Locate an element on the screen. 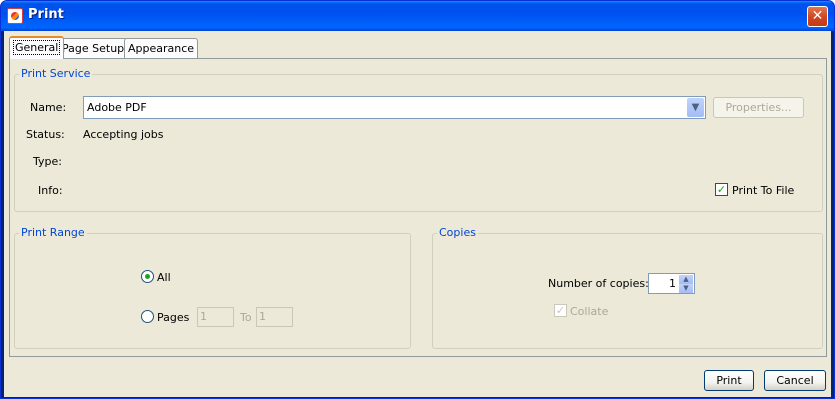  pages-to-field: 1 is located at coordinates (274, 317).